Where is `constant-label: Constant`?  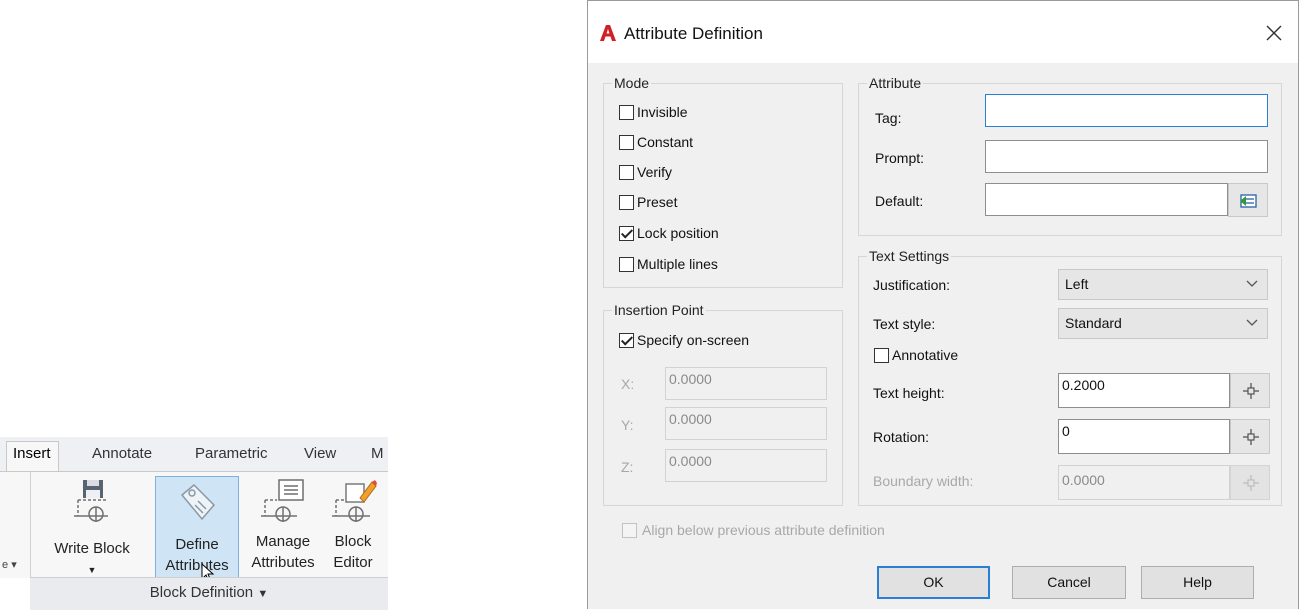 constant-label: Constant is located at coordinates (665, 142).